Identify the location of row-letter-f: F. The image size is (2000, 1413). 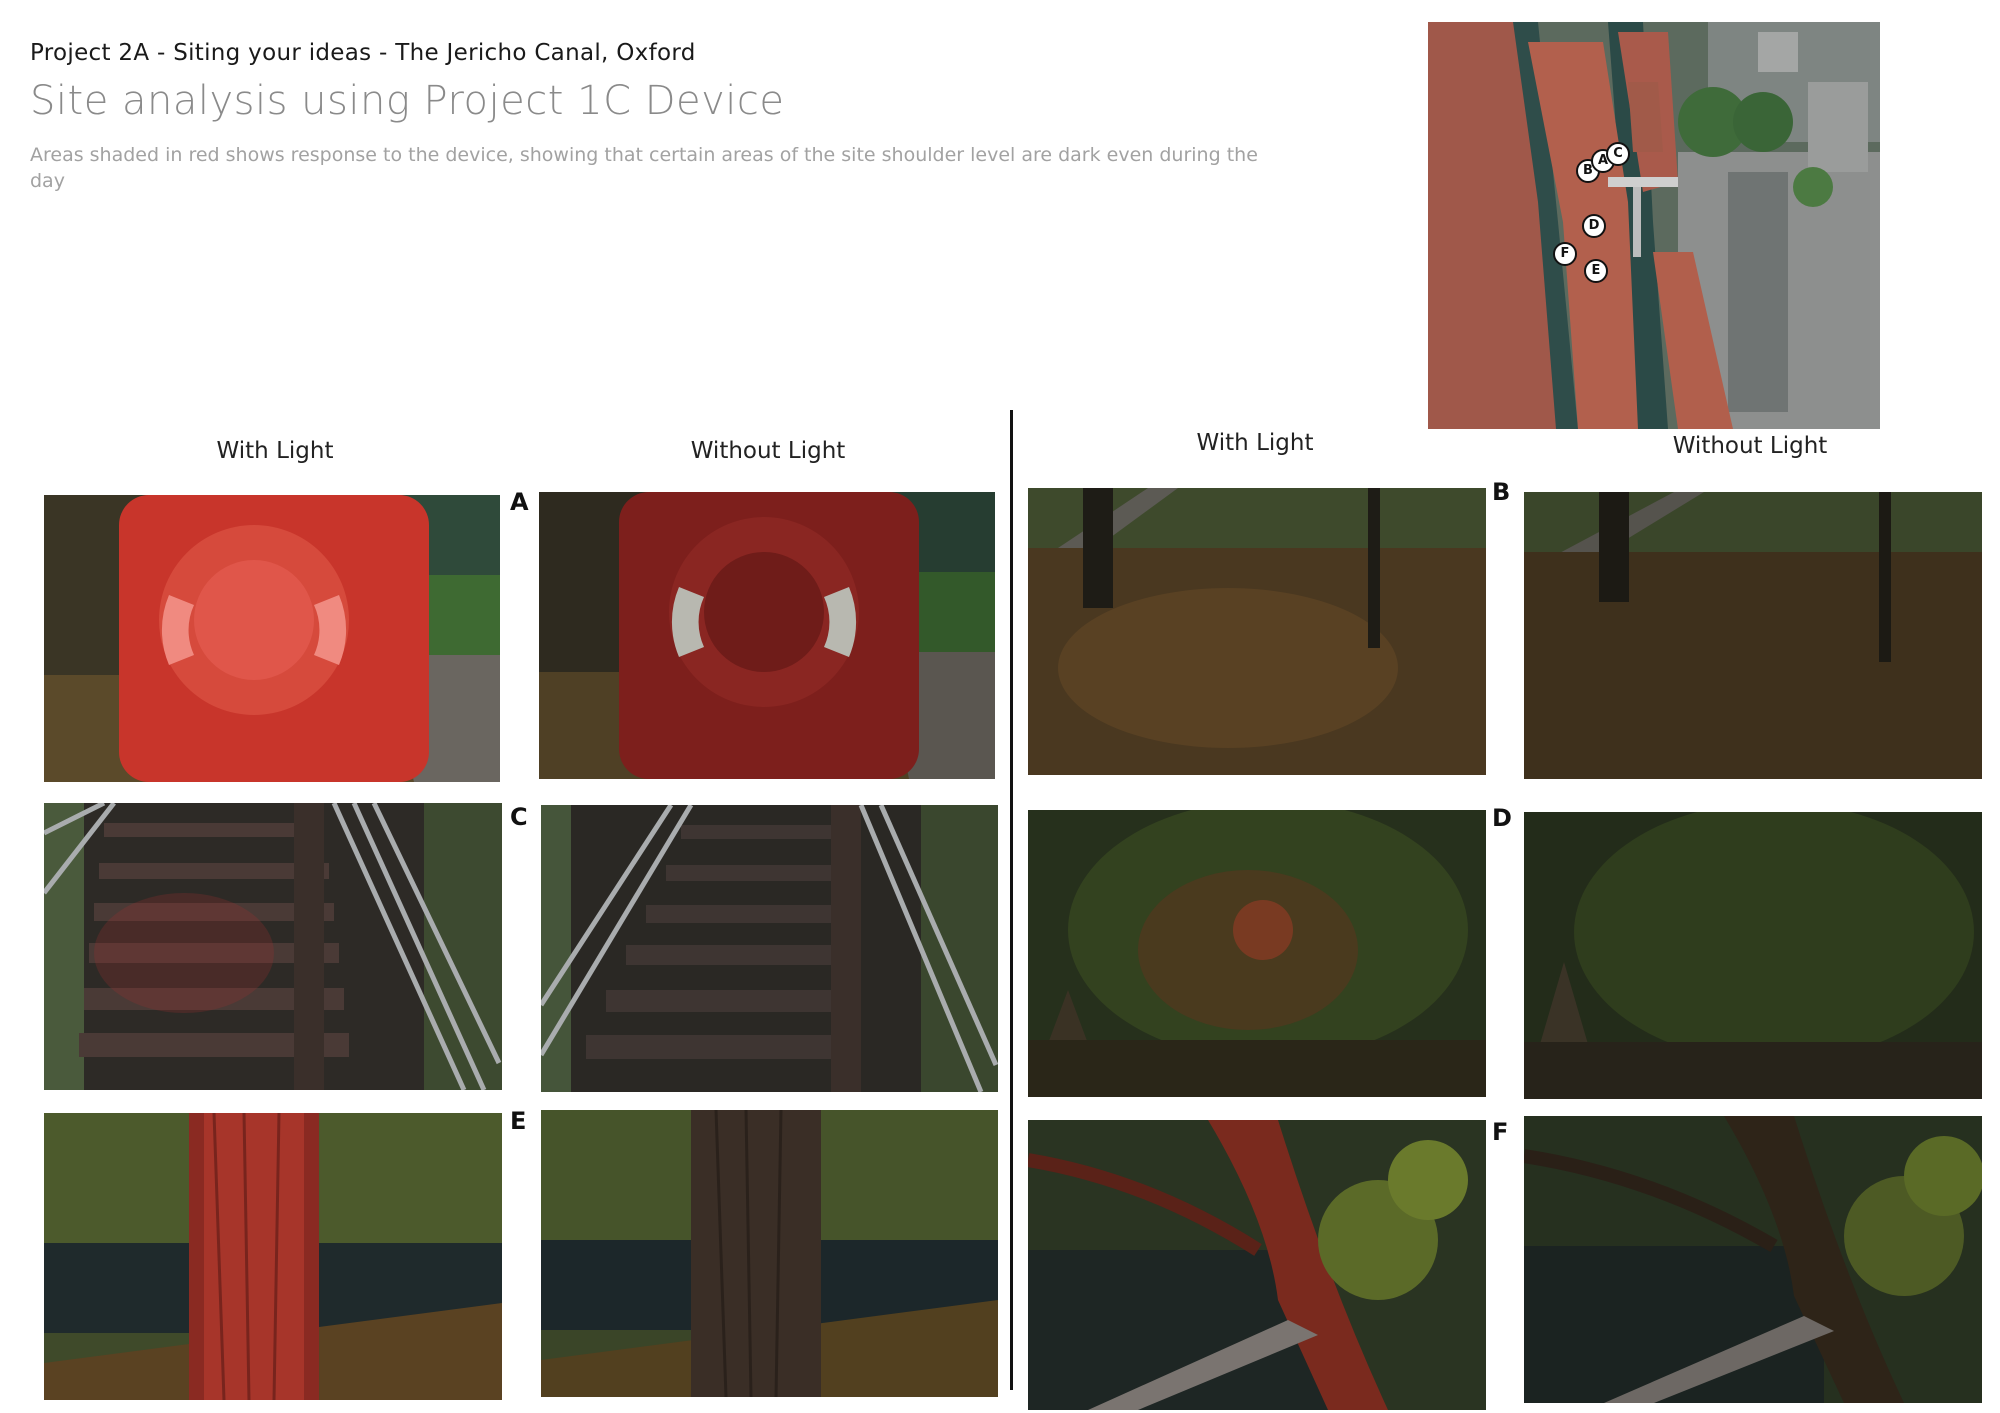
(1500, 1132).